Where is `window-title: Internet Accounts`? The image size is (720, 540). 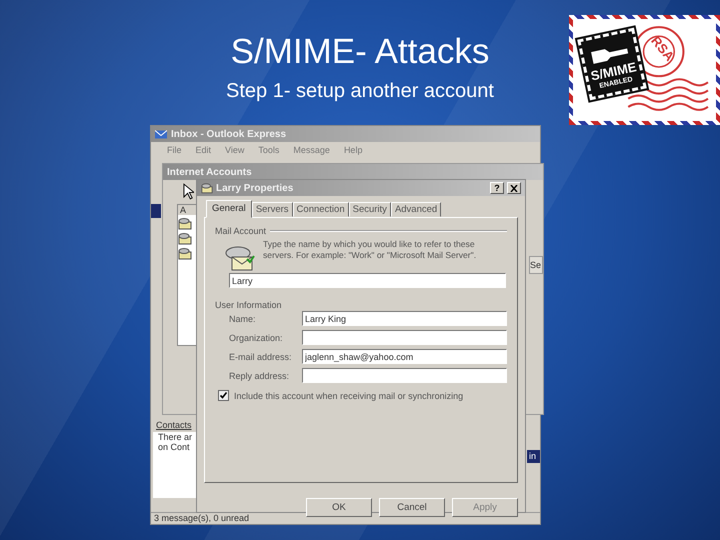
window-title: Internet Accounts is located at coordinates (209, 172).